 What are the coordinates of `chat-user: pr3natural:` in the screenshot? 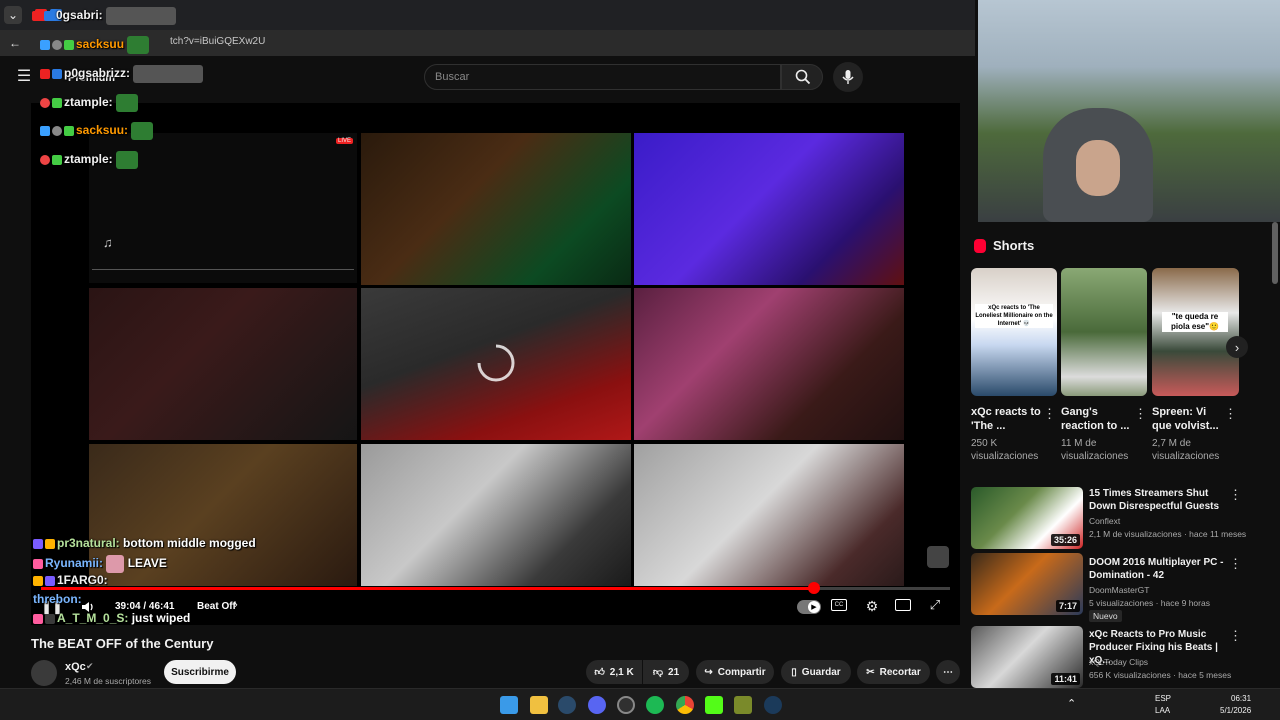 It's located at (88, 543).